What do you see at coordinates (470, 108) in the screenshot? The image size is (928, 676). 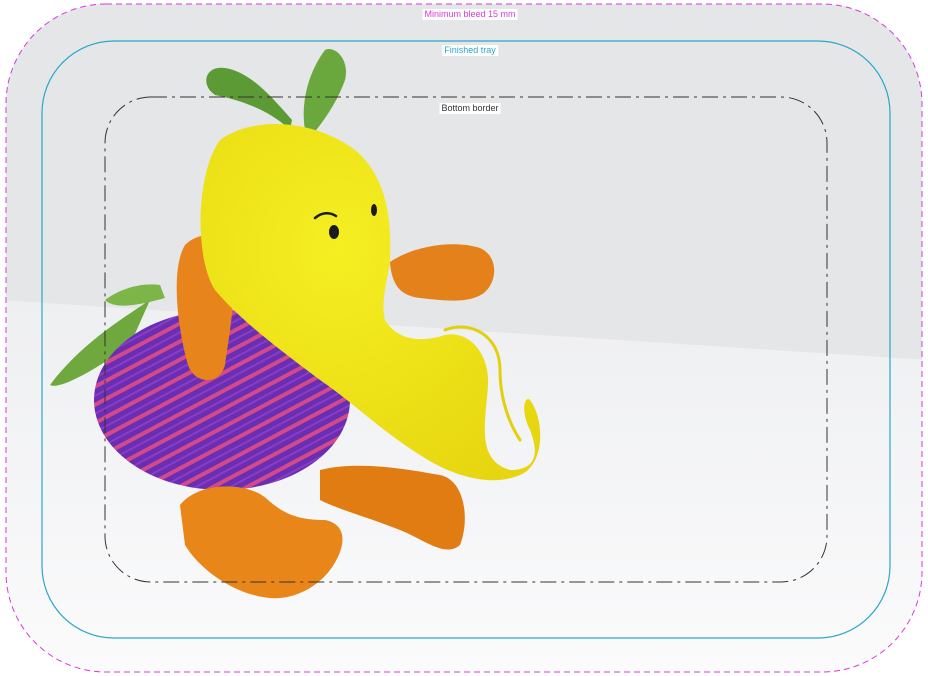 I see `bottom-border-label: Bottom border` at bounding box center [470, 108].